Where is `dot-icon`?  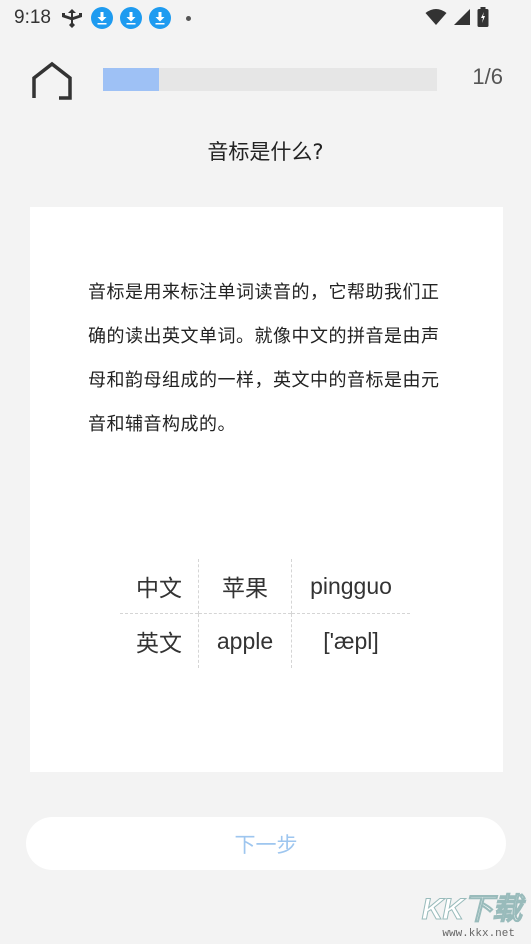 dot-icon is located at coordinates (188, 18).